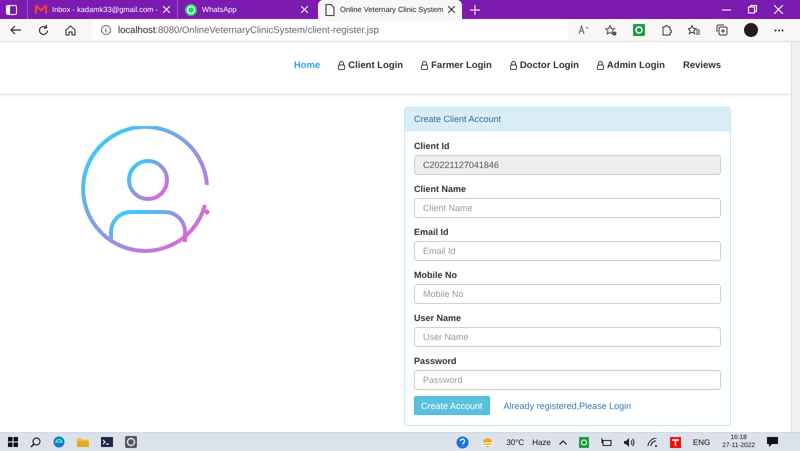 The height and width of the screenshot is (451, 800). Describe the element at coordinates (567, 208) in the screenshot. I see `input-field: Client Name` at that location.